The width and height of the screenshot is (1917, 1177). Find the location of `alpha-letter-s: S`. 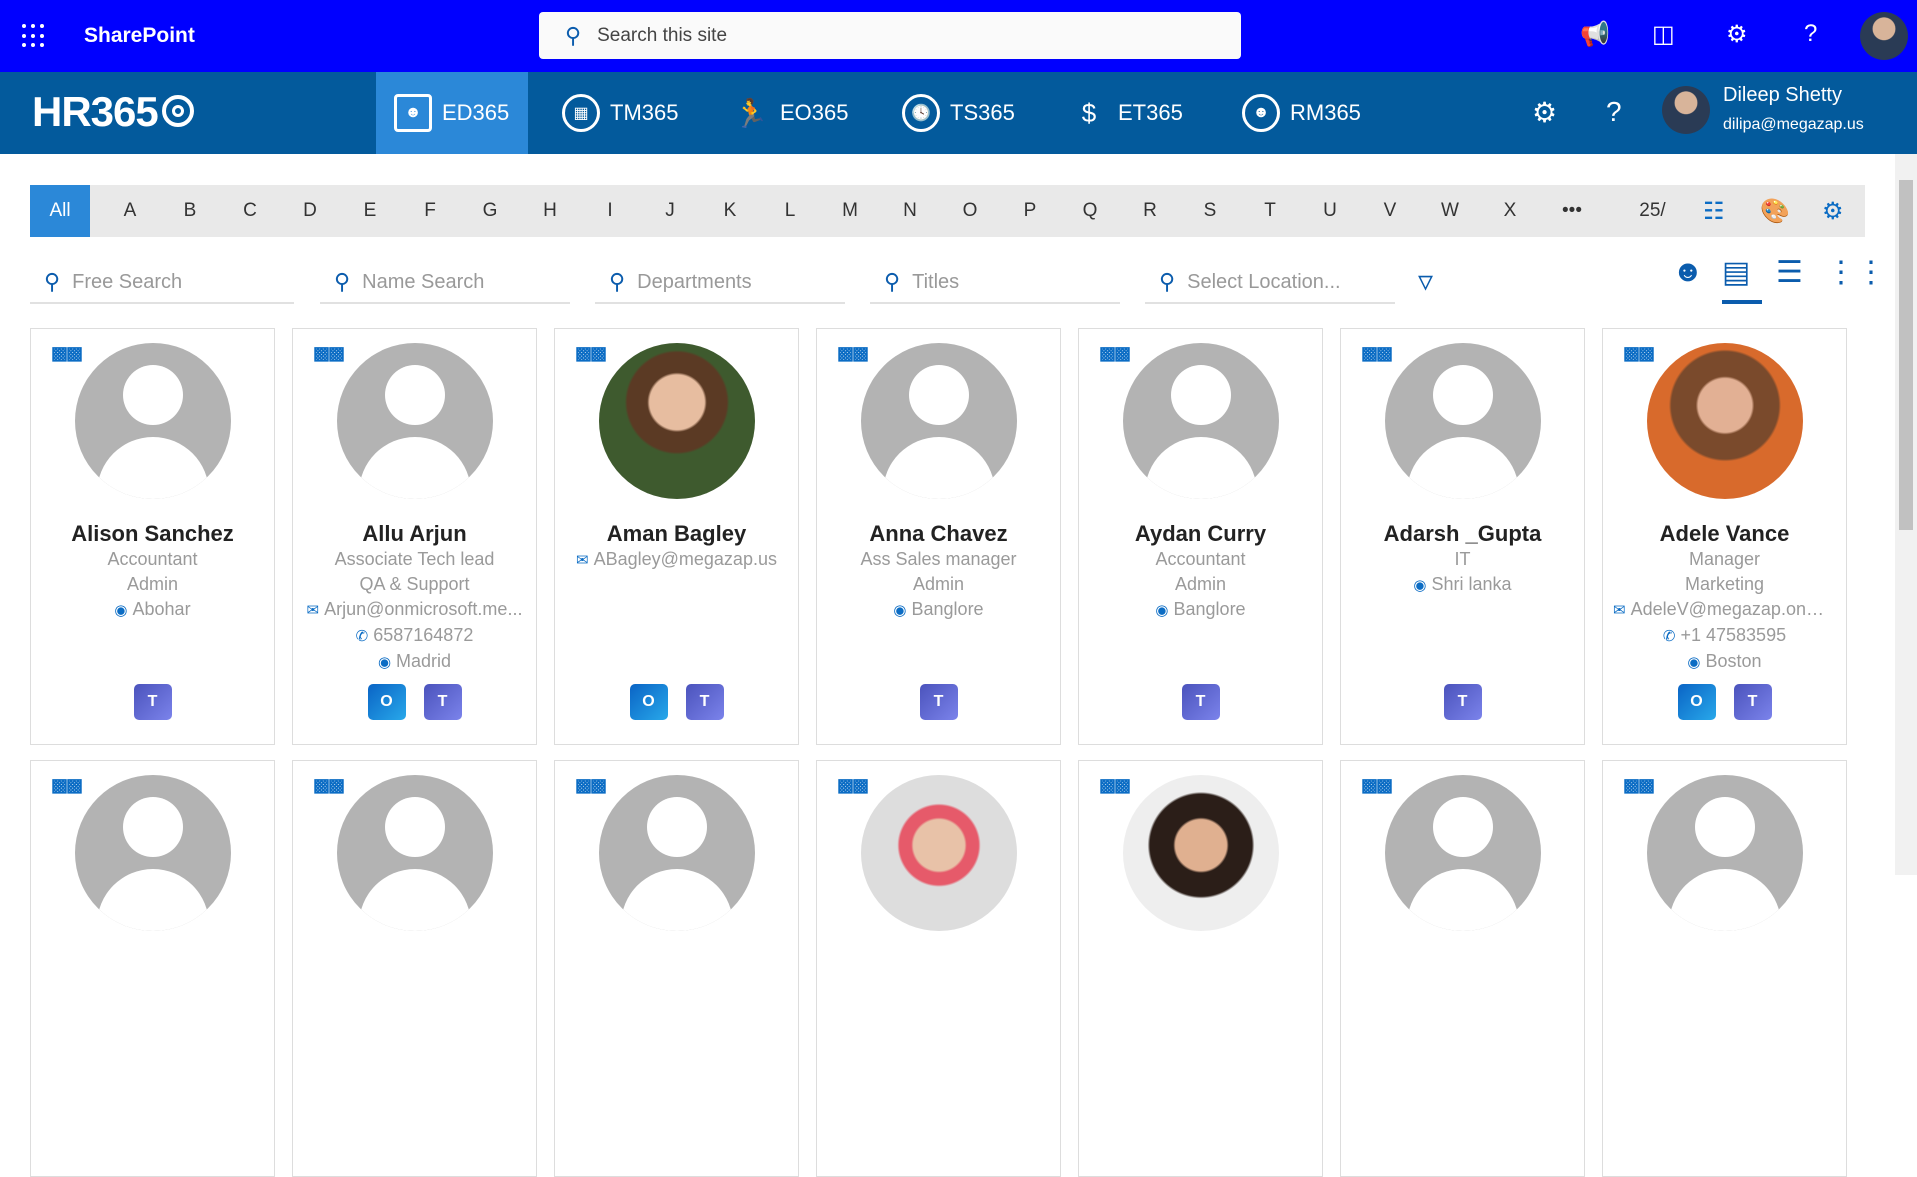

alpha-letter-s: S is located at coordinates (1210, 211).